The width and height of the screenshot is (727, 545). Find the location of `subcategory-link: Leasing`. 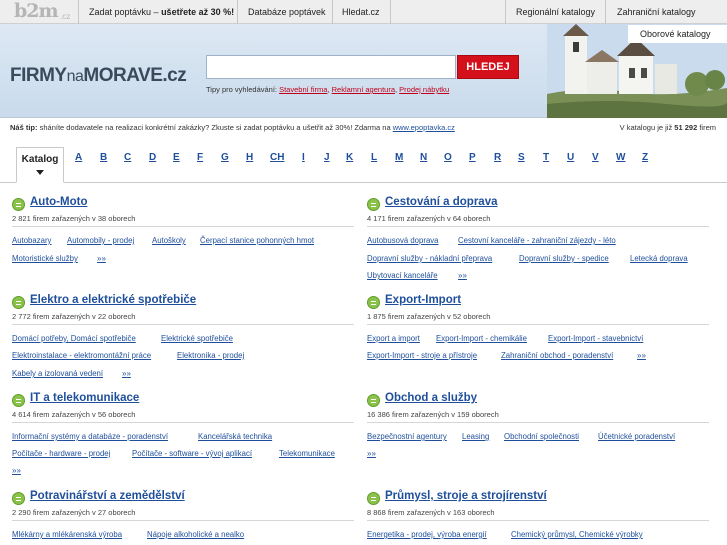

subcategory-link: Leasing is located at coordinates (475, 436).